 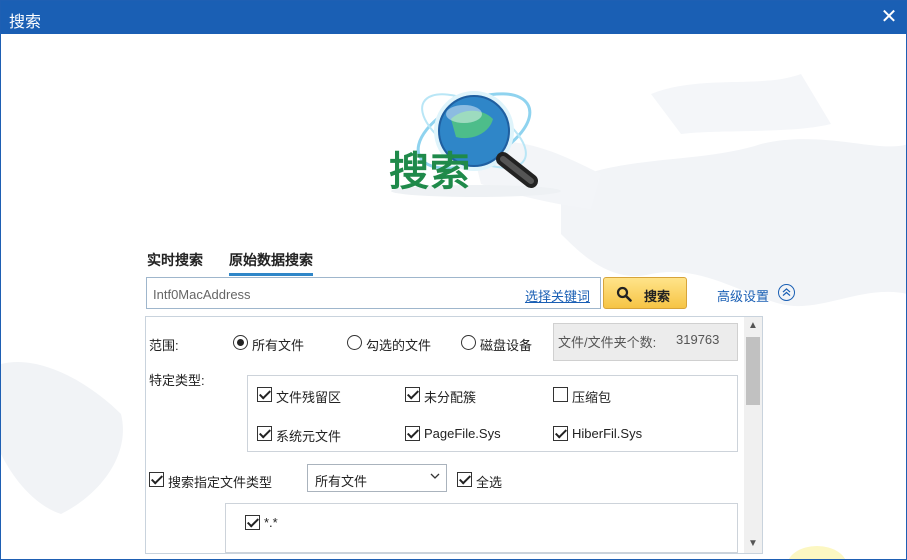 I want to click on pagefile-checkbox, so click(x=412, y=433).